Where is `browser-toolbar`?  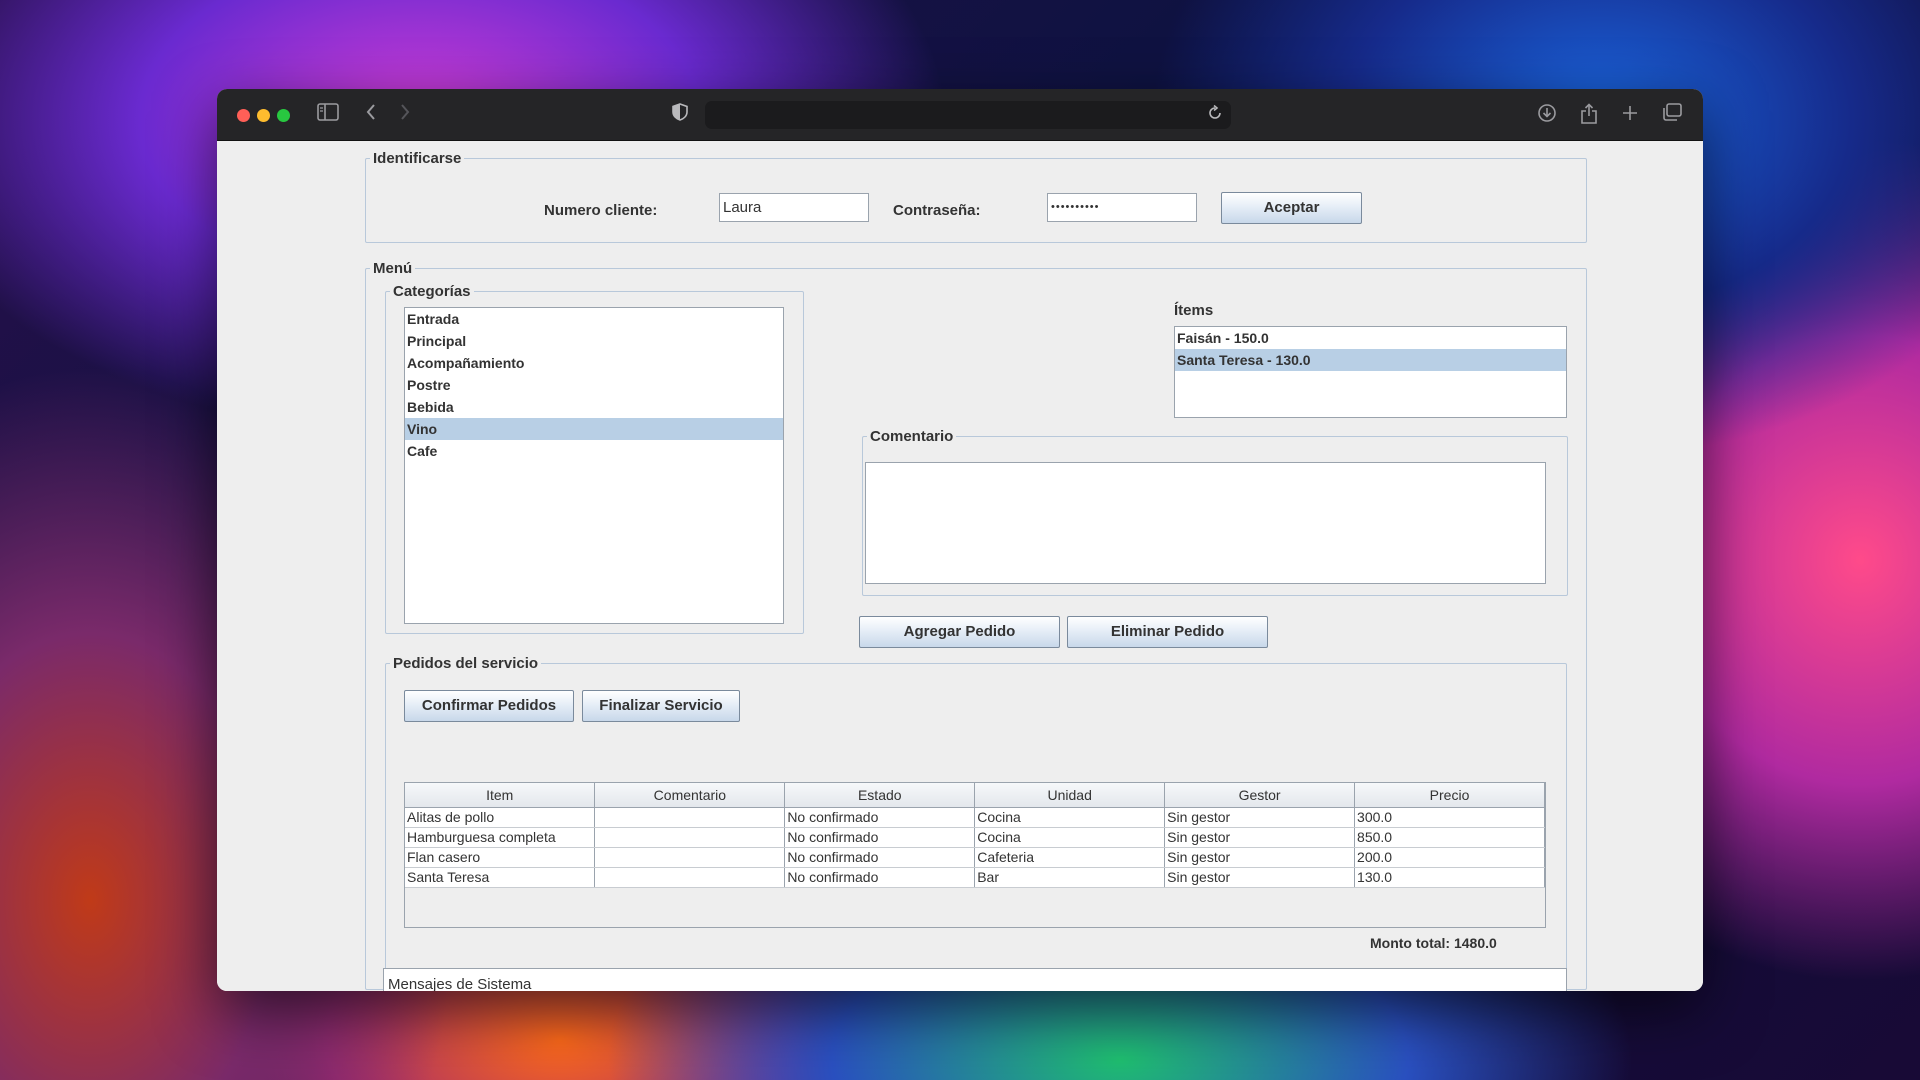
browser-toolbar is located at coordinates (960, 115).